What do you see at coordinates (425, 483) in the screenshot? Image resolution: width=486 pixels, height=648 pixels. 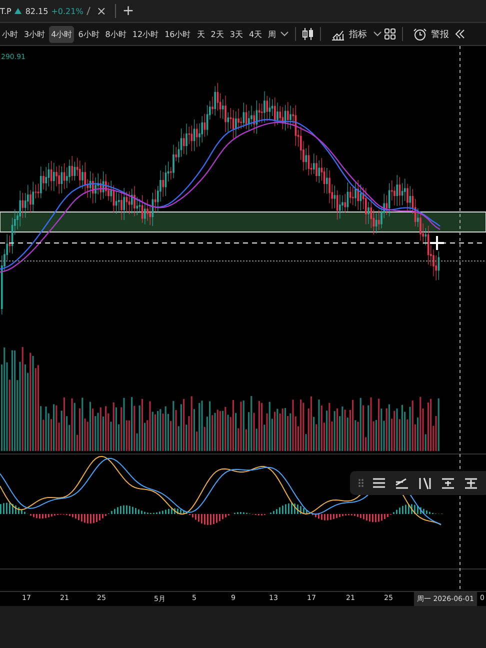 I see `pitchfork-icon` at bounding box center [425, 483].